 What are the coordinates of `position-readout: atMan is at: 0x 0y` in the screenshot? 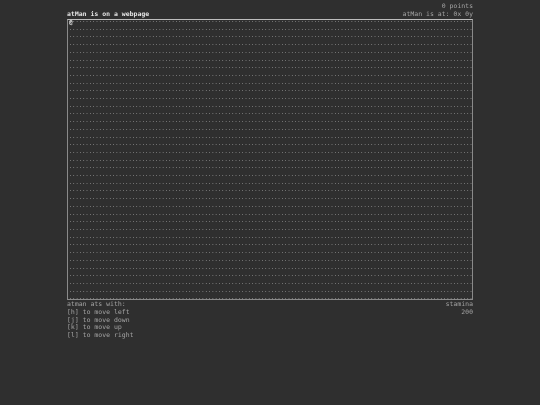 It's located at (437, 14).